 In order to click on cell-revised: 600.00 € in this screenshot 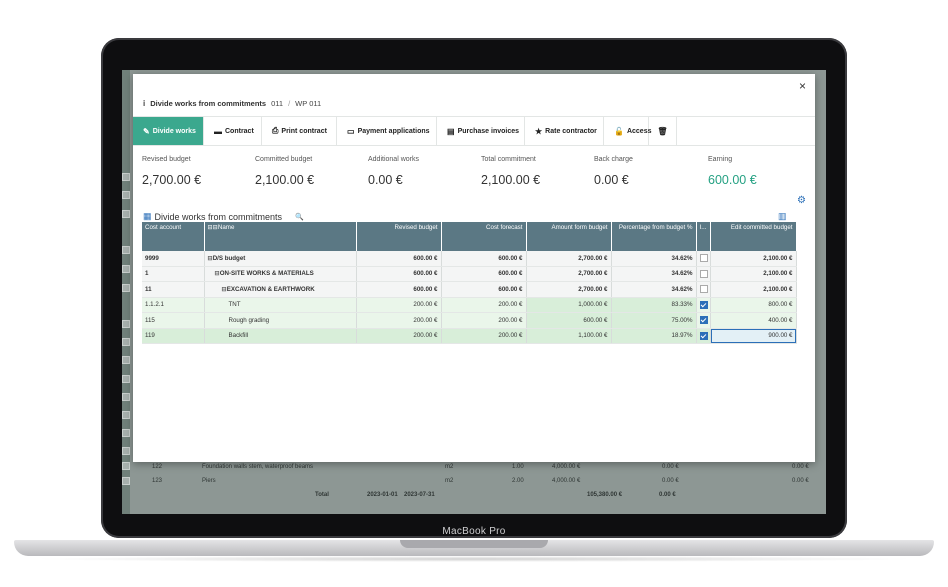, I will do `click(399, 274)`.